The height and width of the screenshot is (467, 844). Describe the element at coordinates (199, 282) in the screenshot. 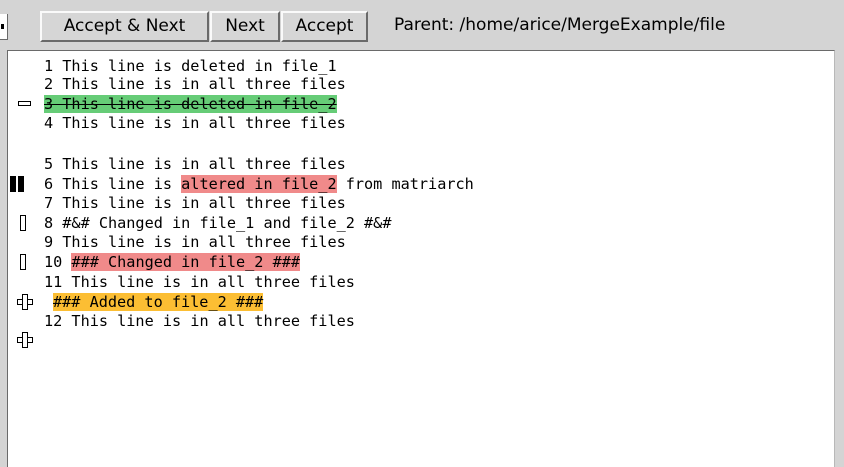

I see `line-text: 11 This line is in all three files` at that location.